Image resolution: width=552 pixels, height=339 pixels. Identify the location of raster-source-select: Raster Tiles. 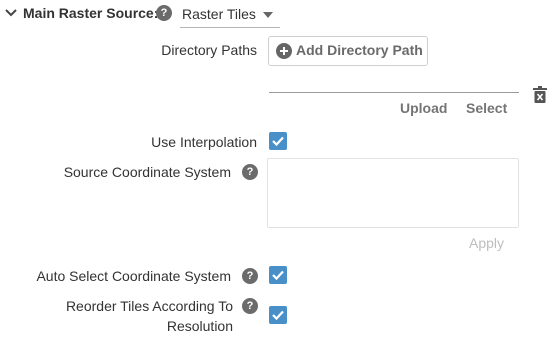
(230, 14).